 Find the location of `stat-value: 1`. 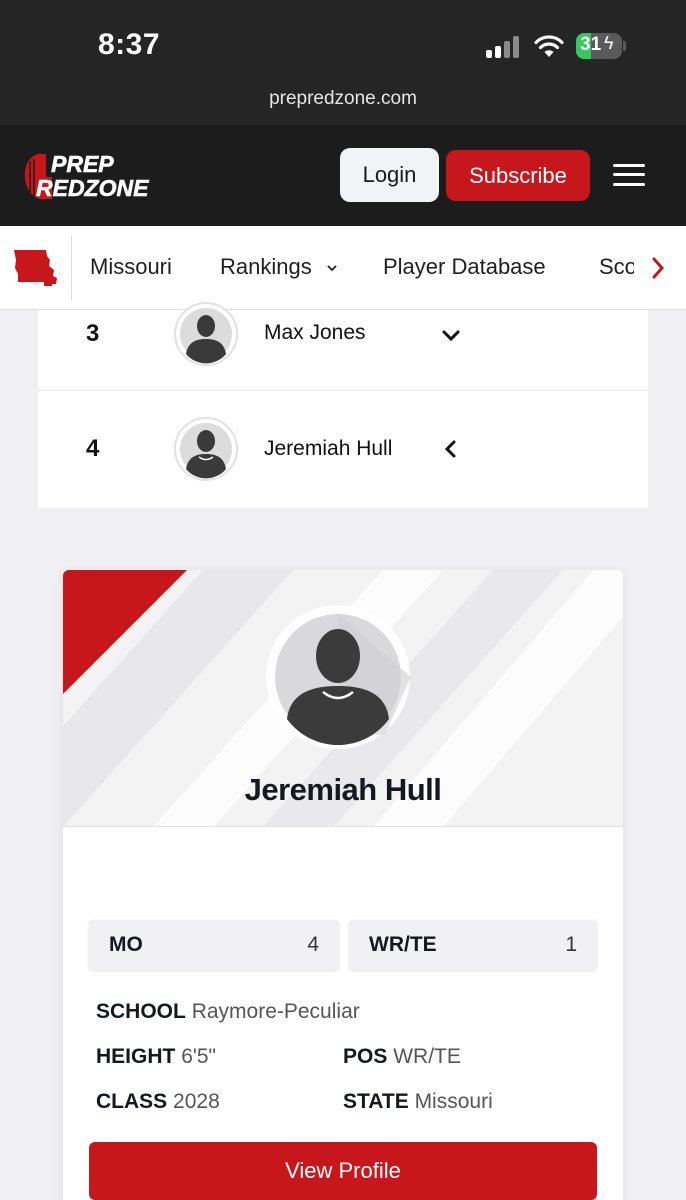

stat-value: 1 is located at coordinates (571, 944).